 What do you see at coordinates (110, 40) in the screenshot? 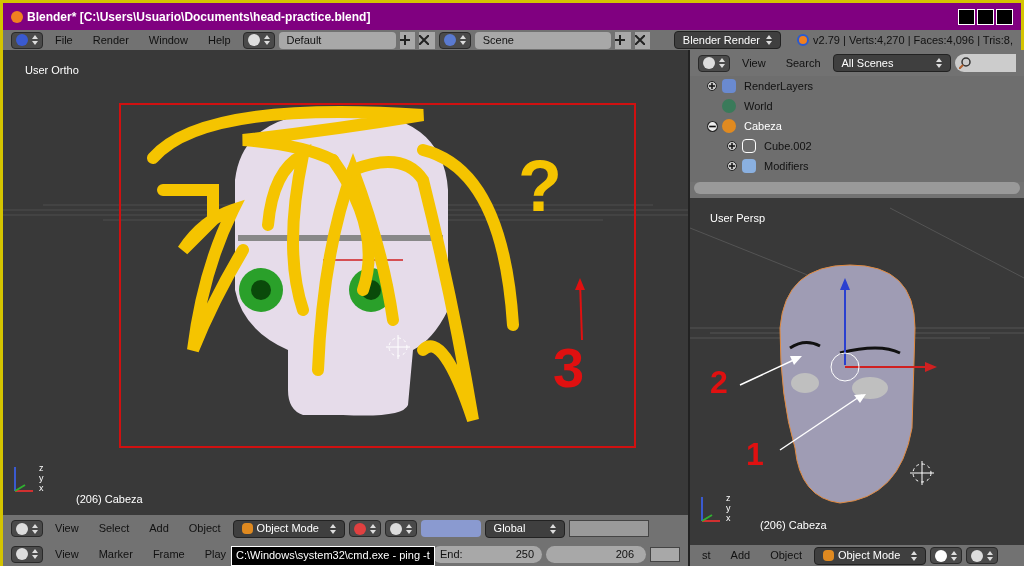
I see `menu-item: Render` at bounding box center [110, 40].